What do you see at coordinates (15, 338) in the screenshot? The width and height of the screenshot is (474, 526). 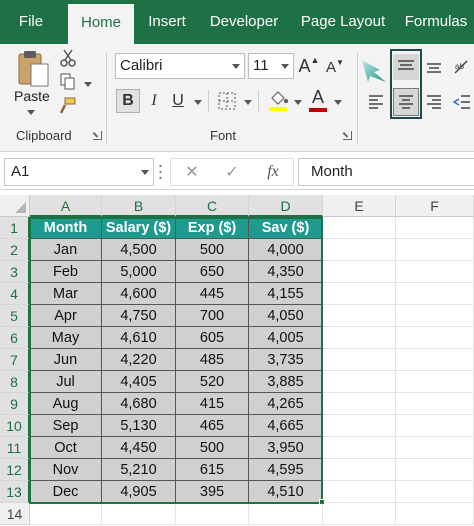 I see `row-header-6: 6` at bounding box center [15, 338].